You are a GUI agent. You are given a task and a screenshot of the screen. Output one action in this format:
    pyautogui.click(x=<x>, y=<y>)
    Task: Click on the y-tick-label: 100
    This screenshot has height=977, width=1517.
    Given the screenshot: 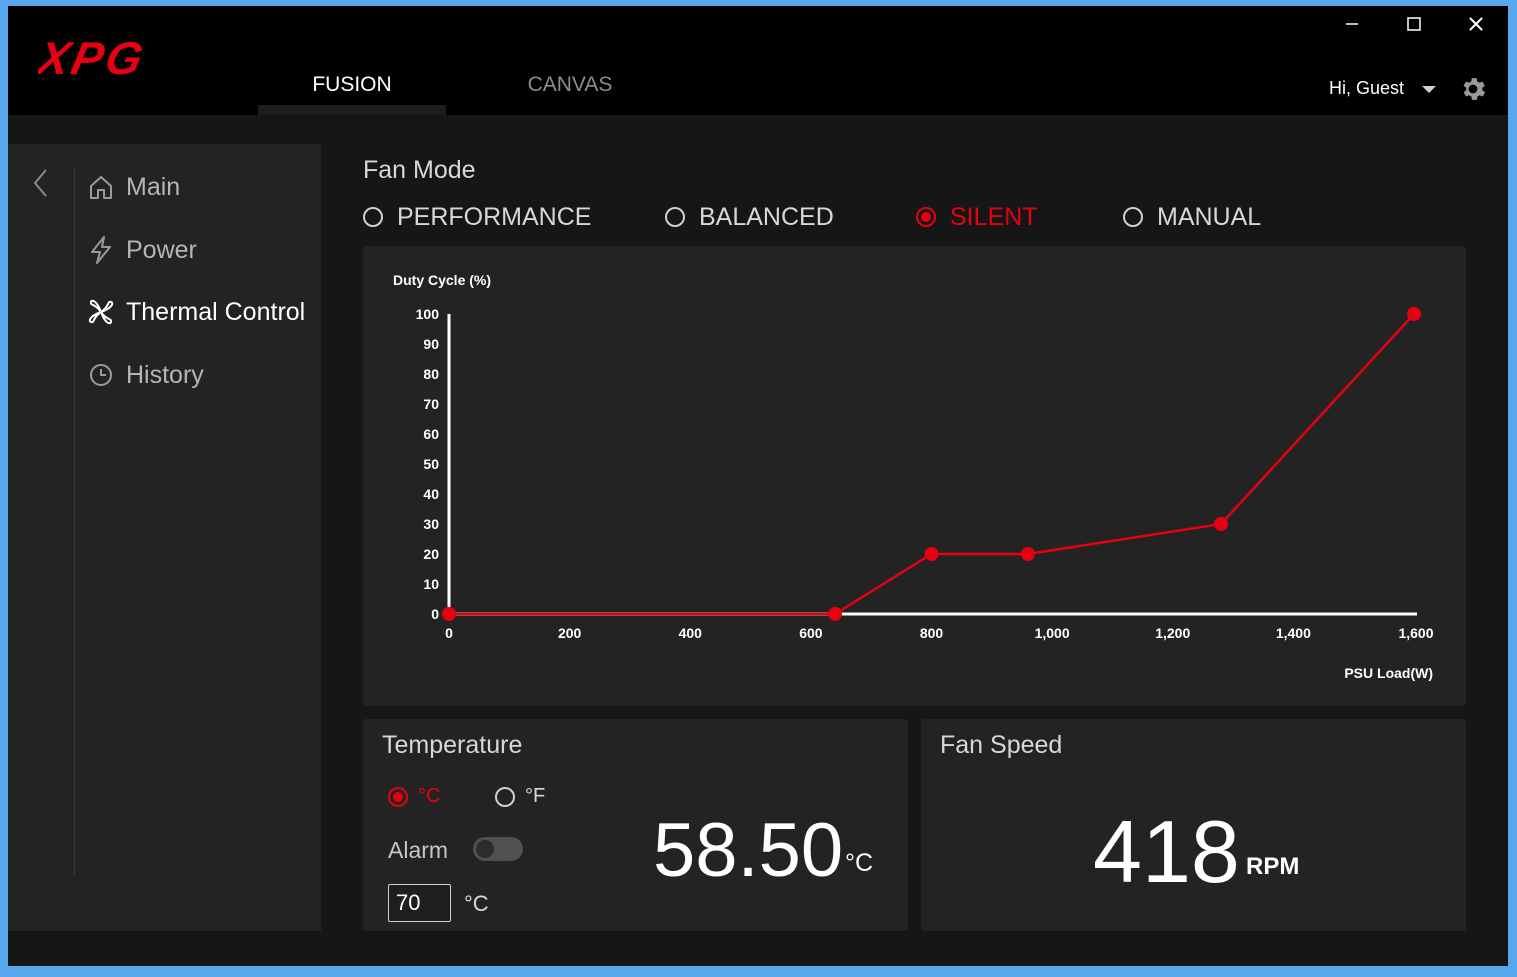 What is the action you would take?
    pyautogui.click(x=428, y=314)
    